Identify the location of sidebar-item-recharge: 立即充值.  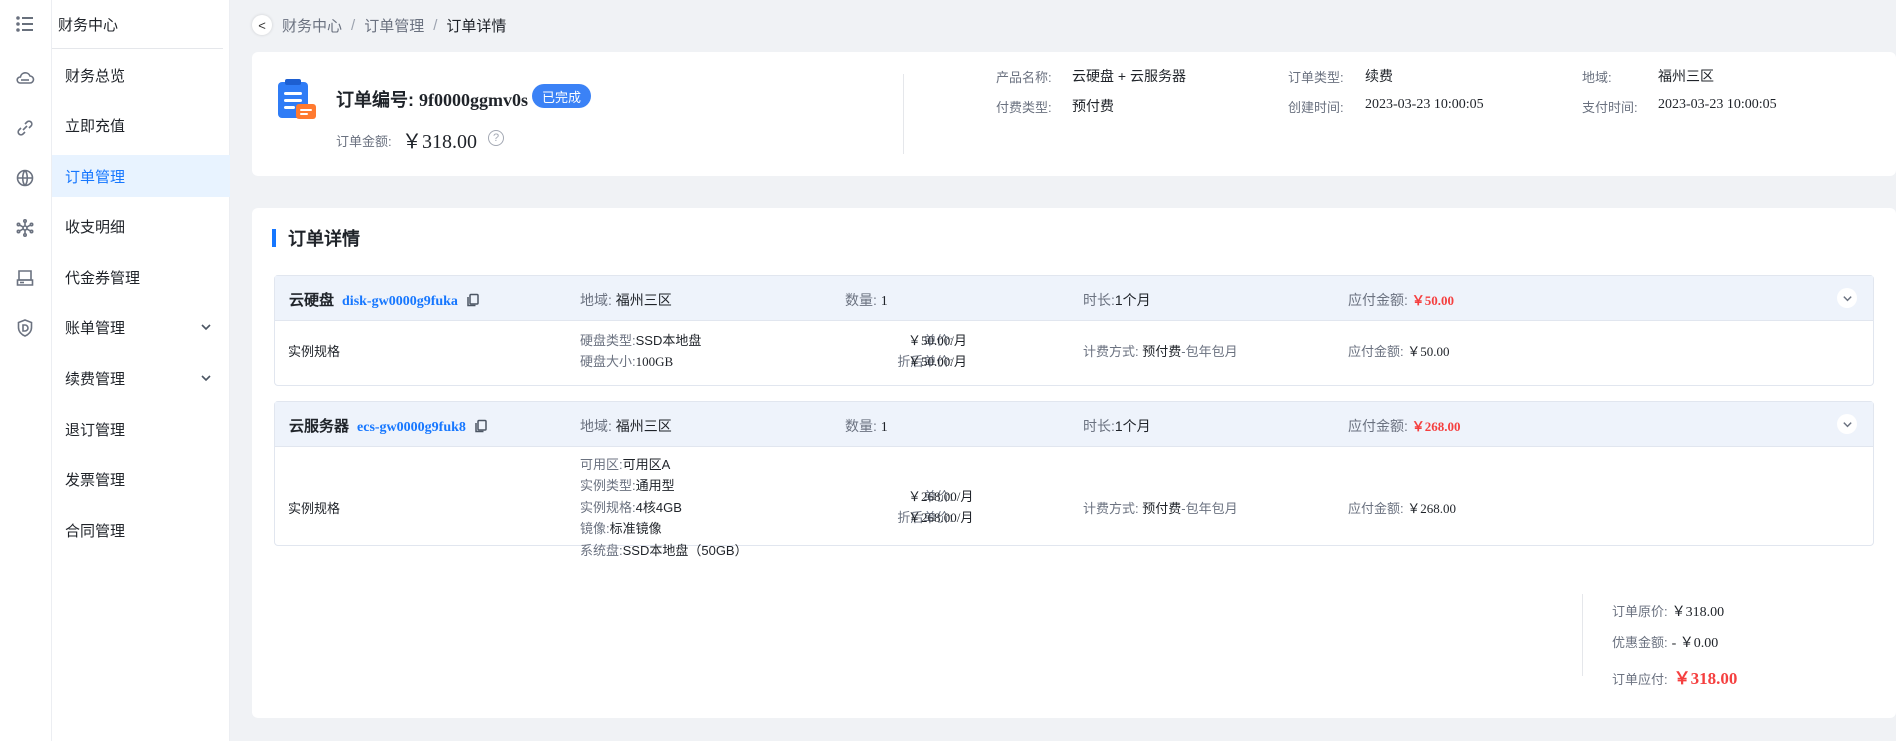
(141, 125).